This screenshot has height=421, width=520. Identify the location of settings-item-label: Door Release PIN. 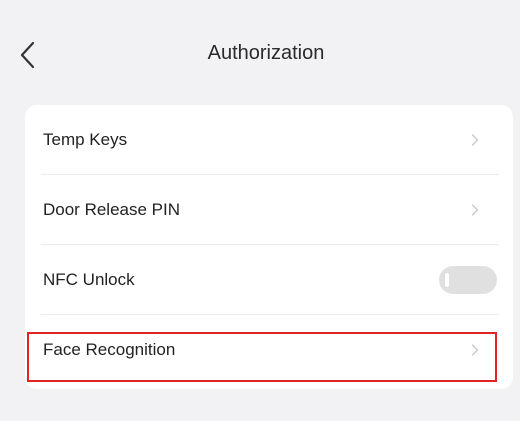
(112, 209).